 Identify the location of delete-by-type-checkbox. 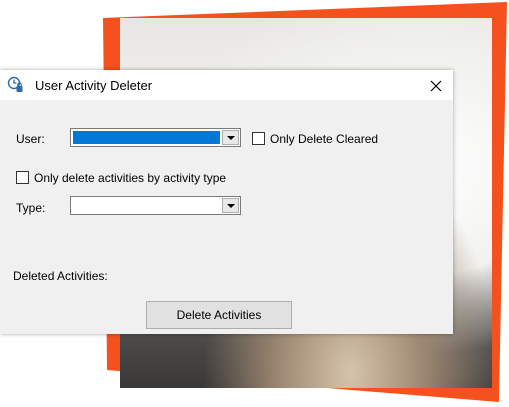
(22, 177).